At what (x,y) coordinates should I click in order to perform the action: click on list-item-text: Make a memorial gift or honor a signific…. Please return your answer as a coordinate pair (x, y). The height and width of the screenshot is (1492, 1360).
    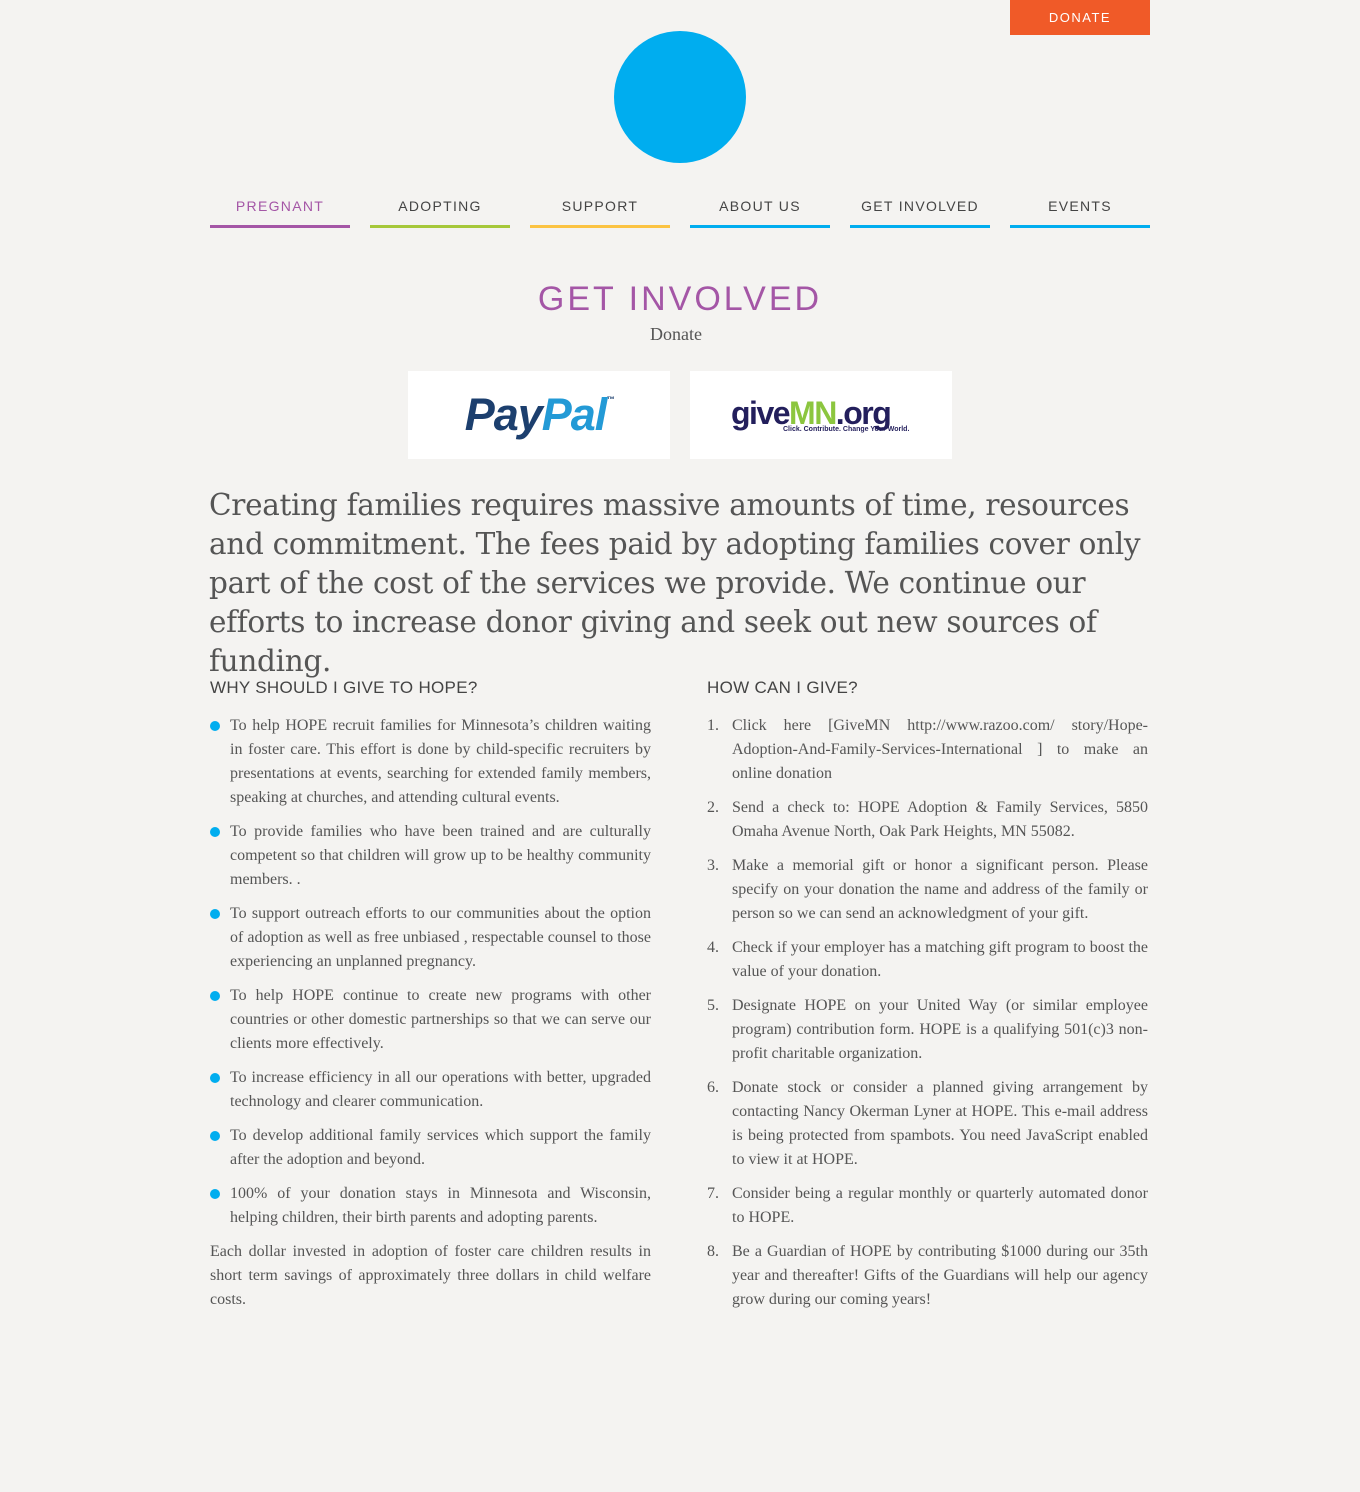
    Looking at the image, I should click on (940, 889).